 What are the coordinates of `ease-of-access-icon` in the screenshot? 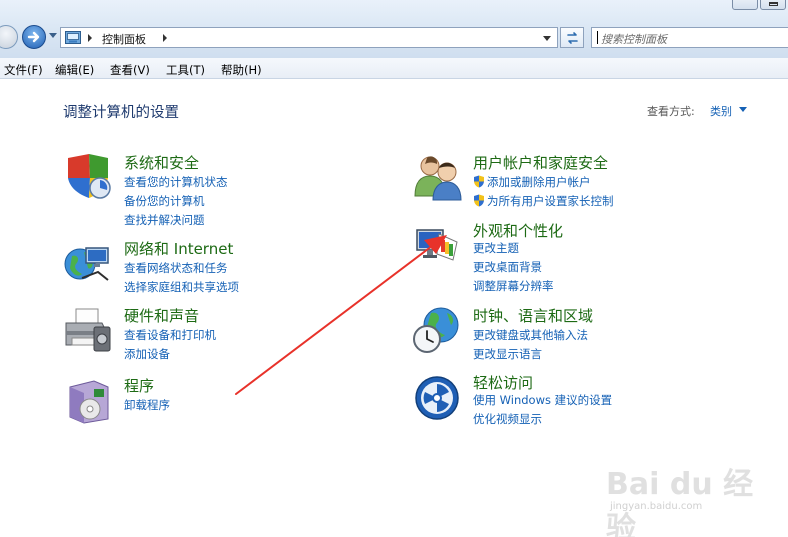 It's located at (438, 397).